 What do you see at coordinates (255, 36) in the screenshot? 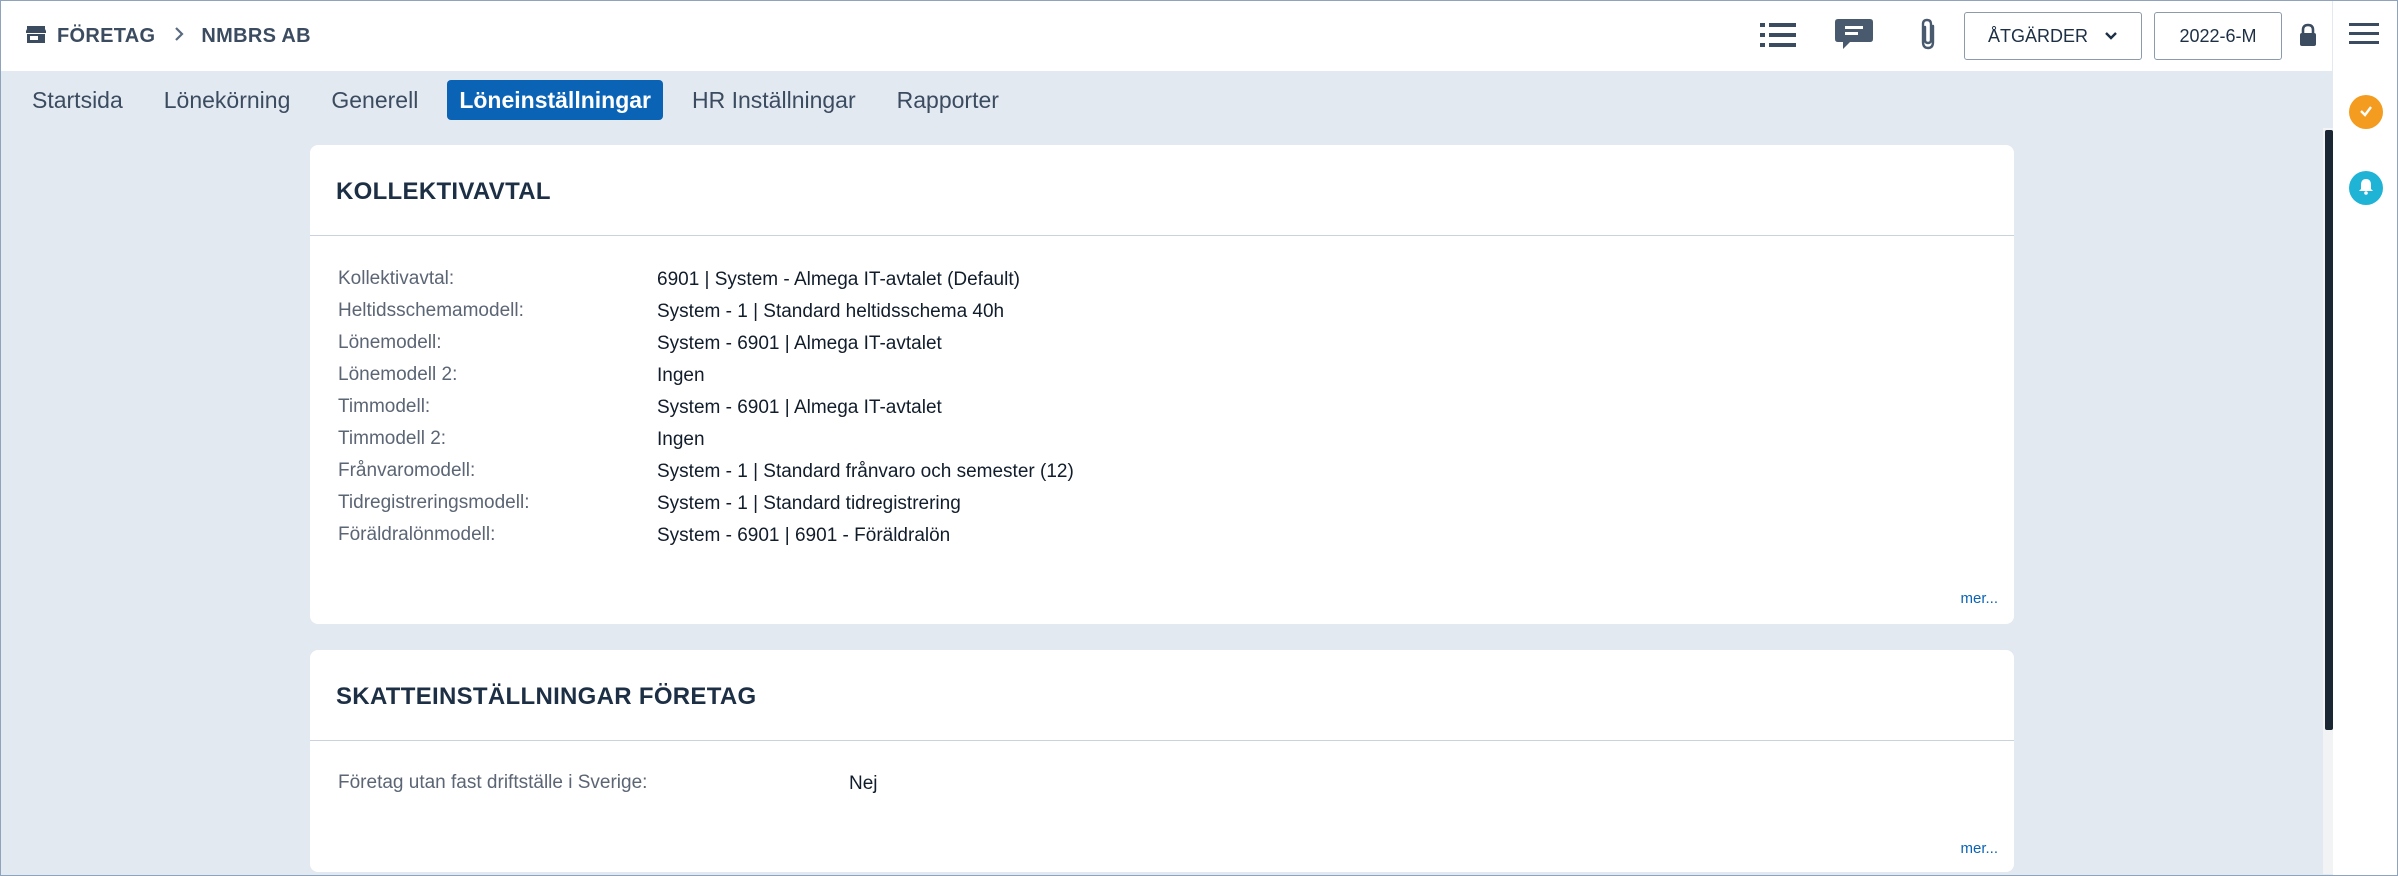
I see `breadcrumb-company: NMBRS AB` at bounding box center [255, 36].